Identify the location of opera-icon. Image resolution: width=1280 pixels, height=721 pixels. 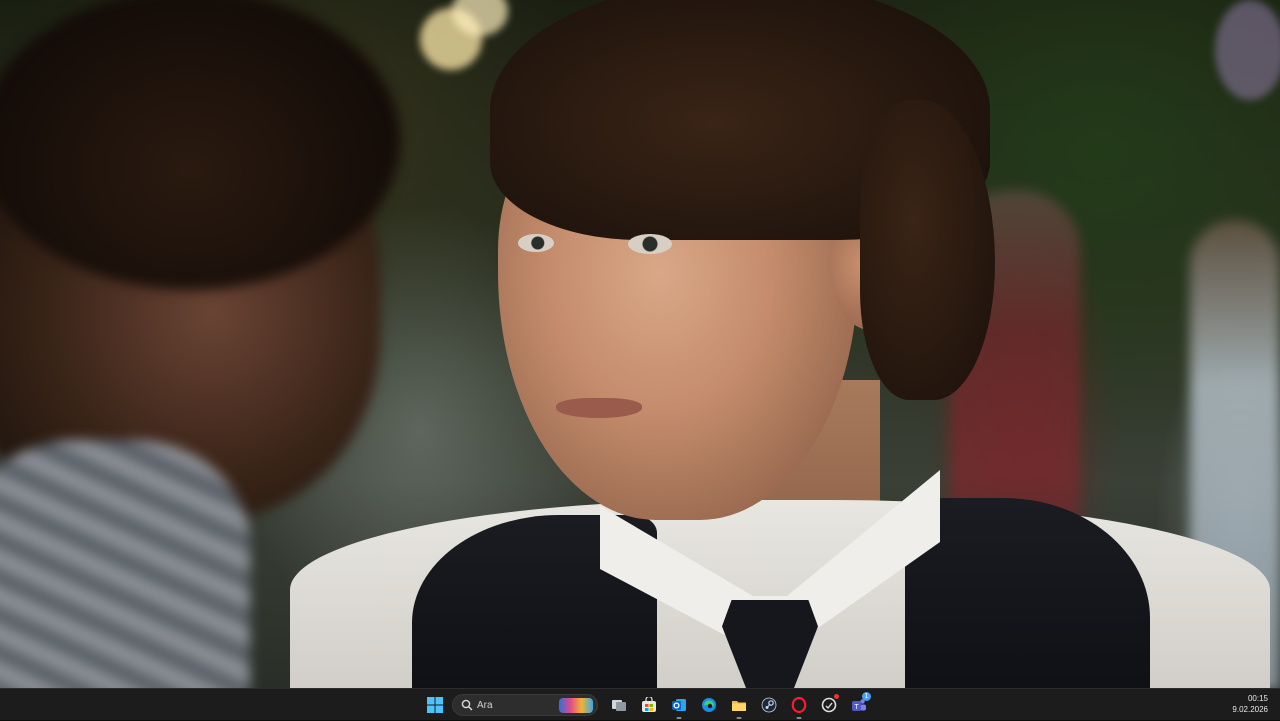
(799, 705).